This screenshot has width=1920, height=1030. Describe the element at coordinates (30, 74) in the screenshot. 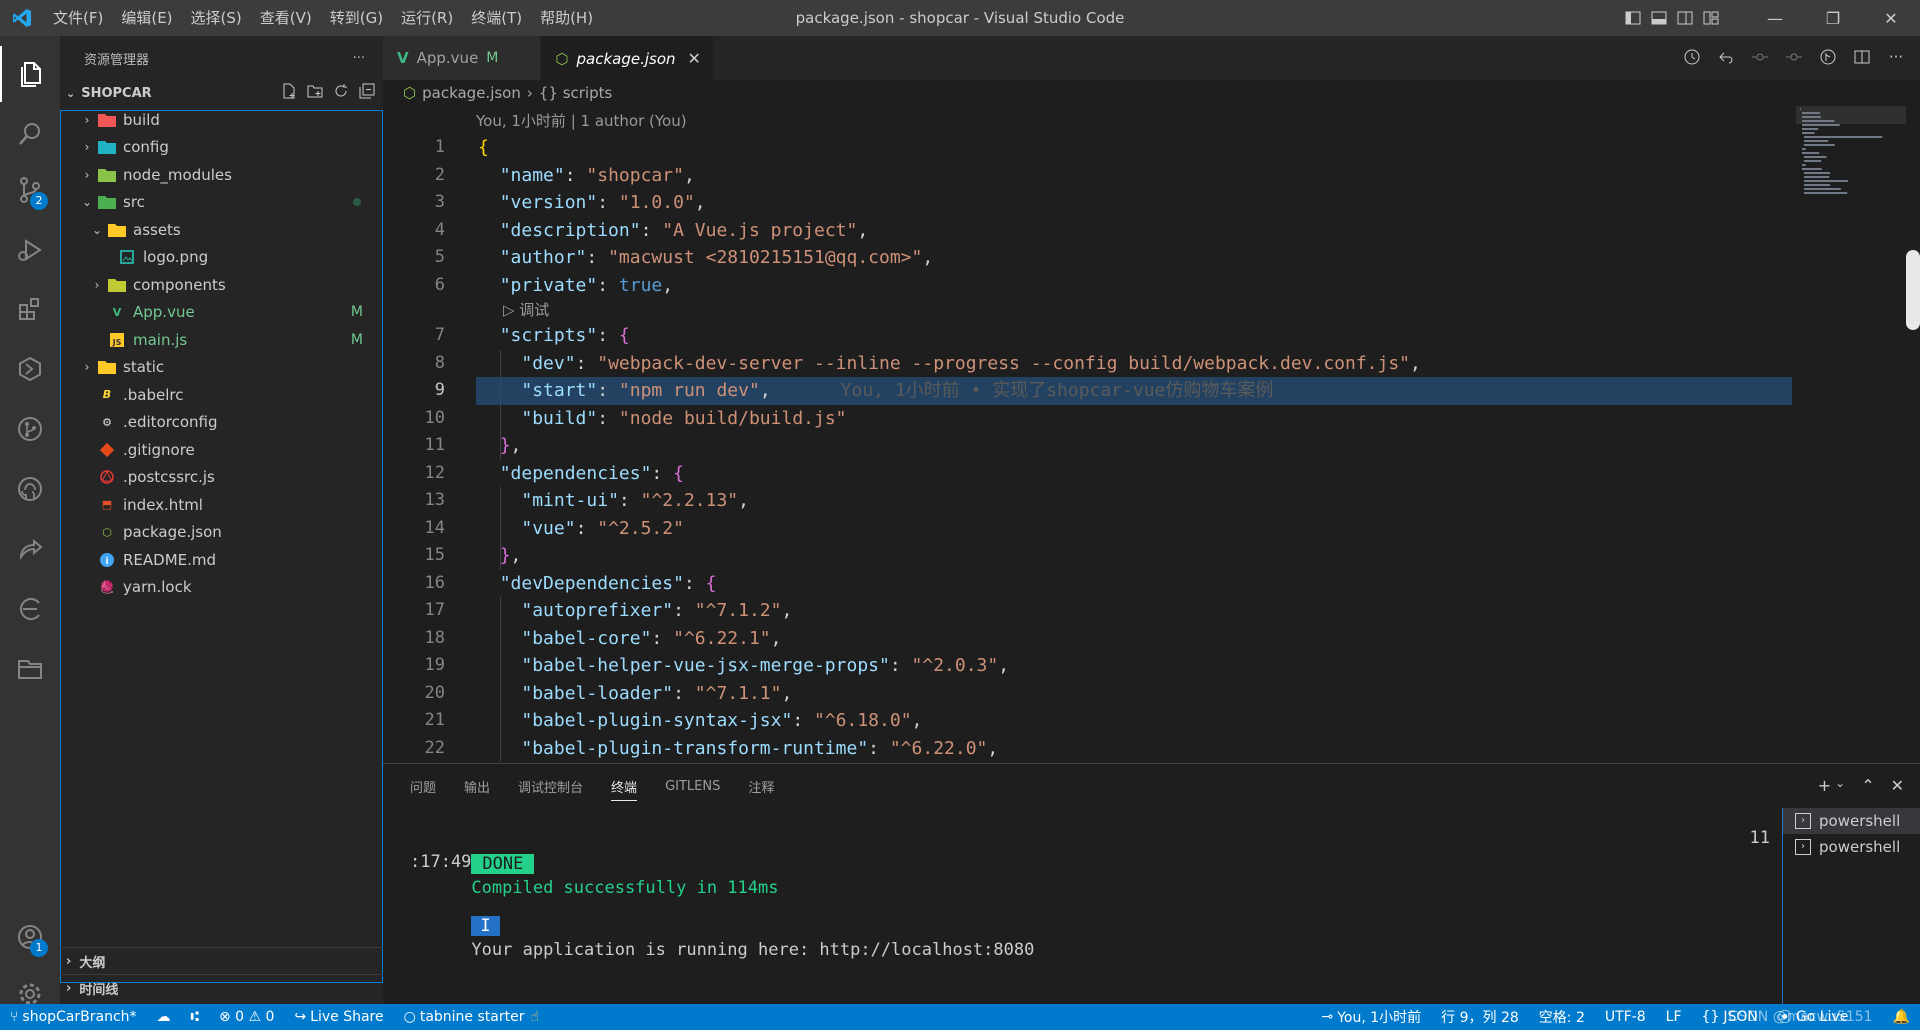

I see `explorer-icon` at that location.